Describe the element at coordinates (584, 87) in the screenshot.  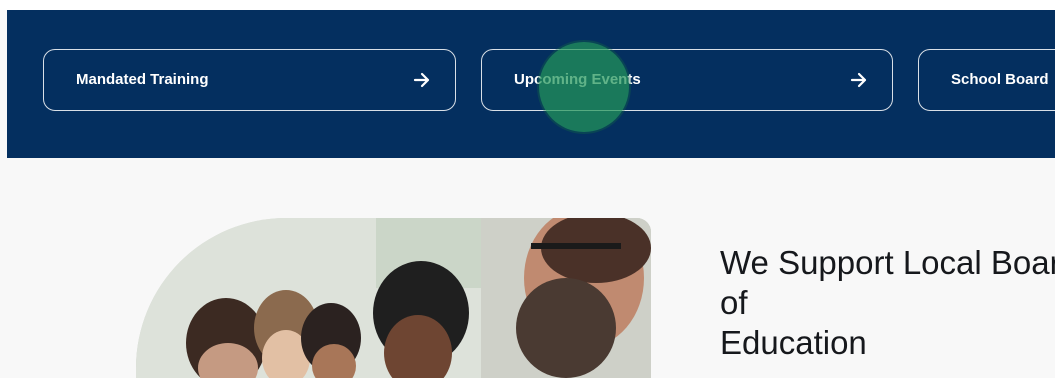
I see `click-indicator` at that location.